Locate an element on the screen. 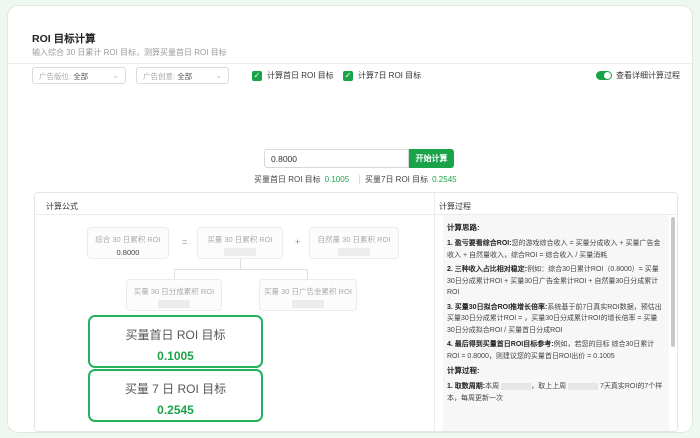  calc-step-head: 1. 取数周期: is located at coordinates (466, 386).